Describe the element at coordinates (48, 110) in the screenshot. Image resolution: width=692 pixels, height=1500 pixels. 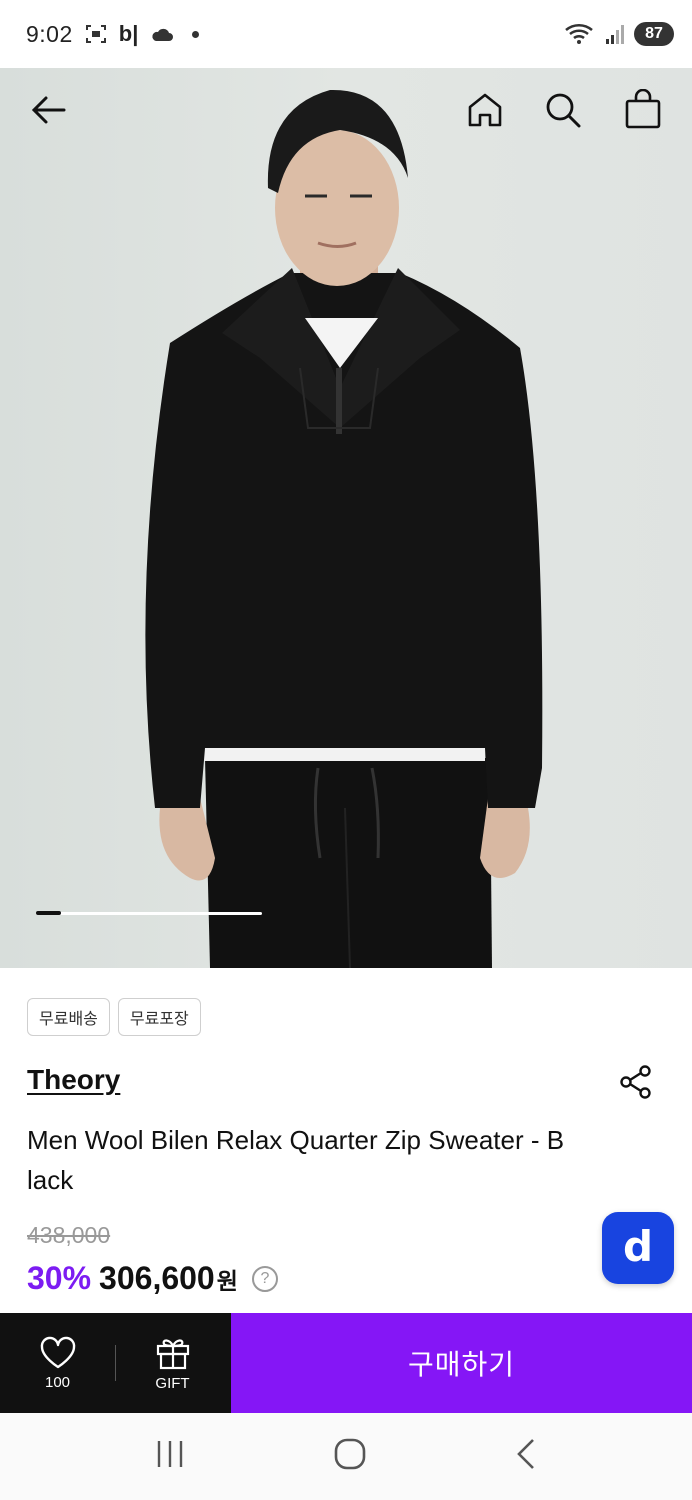
I see `back-arrow-icon` at that location.